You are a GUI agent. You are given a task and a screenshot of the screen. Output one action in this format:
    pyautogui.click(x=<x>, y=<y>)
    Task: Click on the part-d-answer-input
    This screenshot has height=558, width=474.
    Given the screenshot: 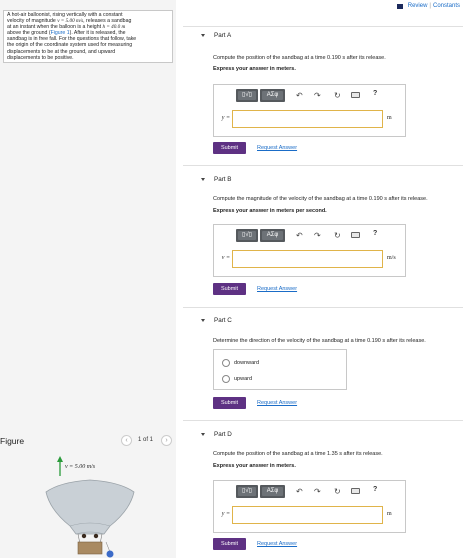 What is the action you would take?
    pyautogui.click(x=307, y=515)
    